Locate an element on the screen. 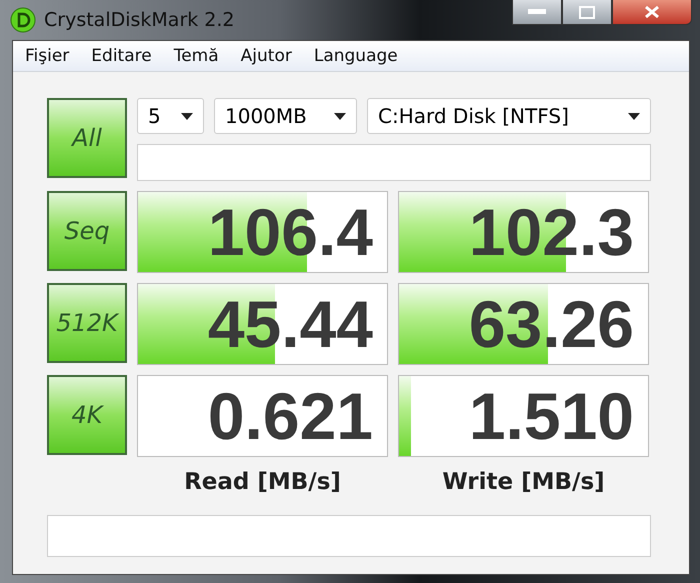 The width and height of the screenshot is (700, 583). close-icon is located at coordinates (652, 12).